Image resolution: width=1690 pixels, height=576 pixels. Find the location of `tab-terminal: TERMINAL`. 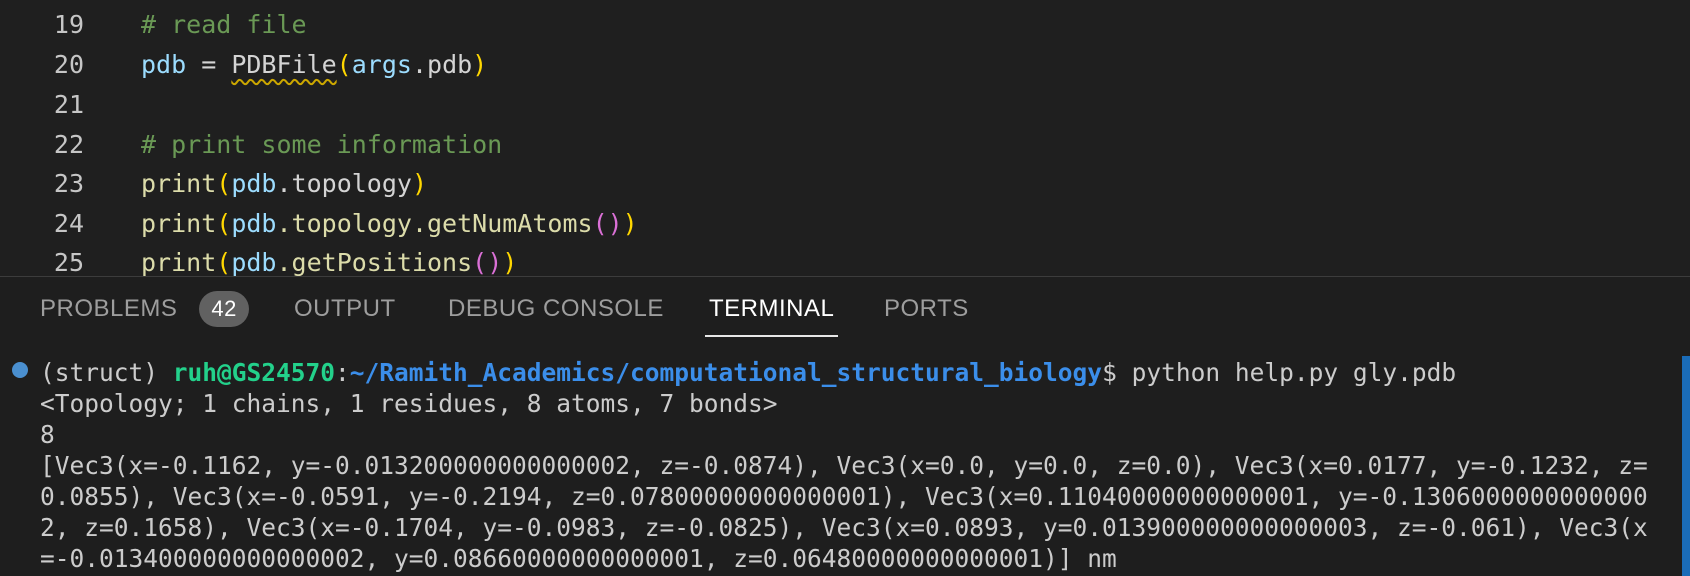

tab-terminal: TERMINAL is located at coordinates (771, 309).